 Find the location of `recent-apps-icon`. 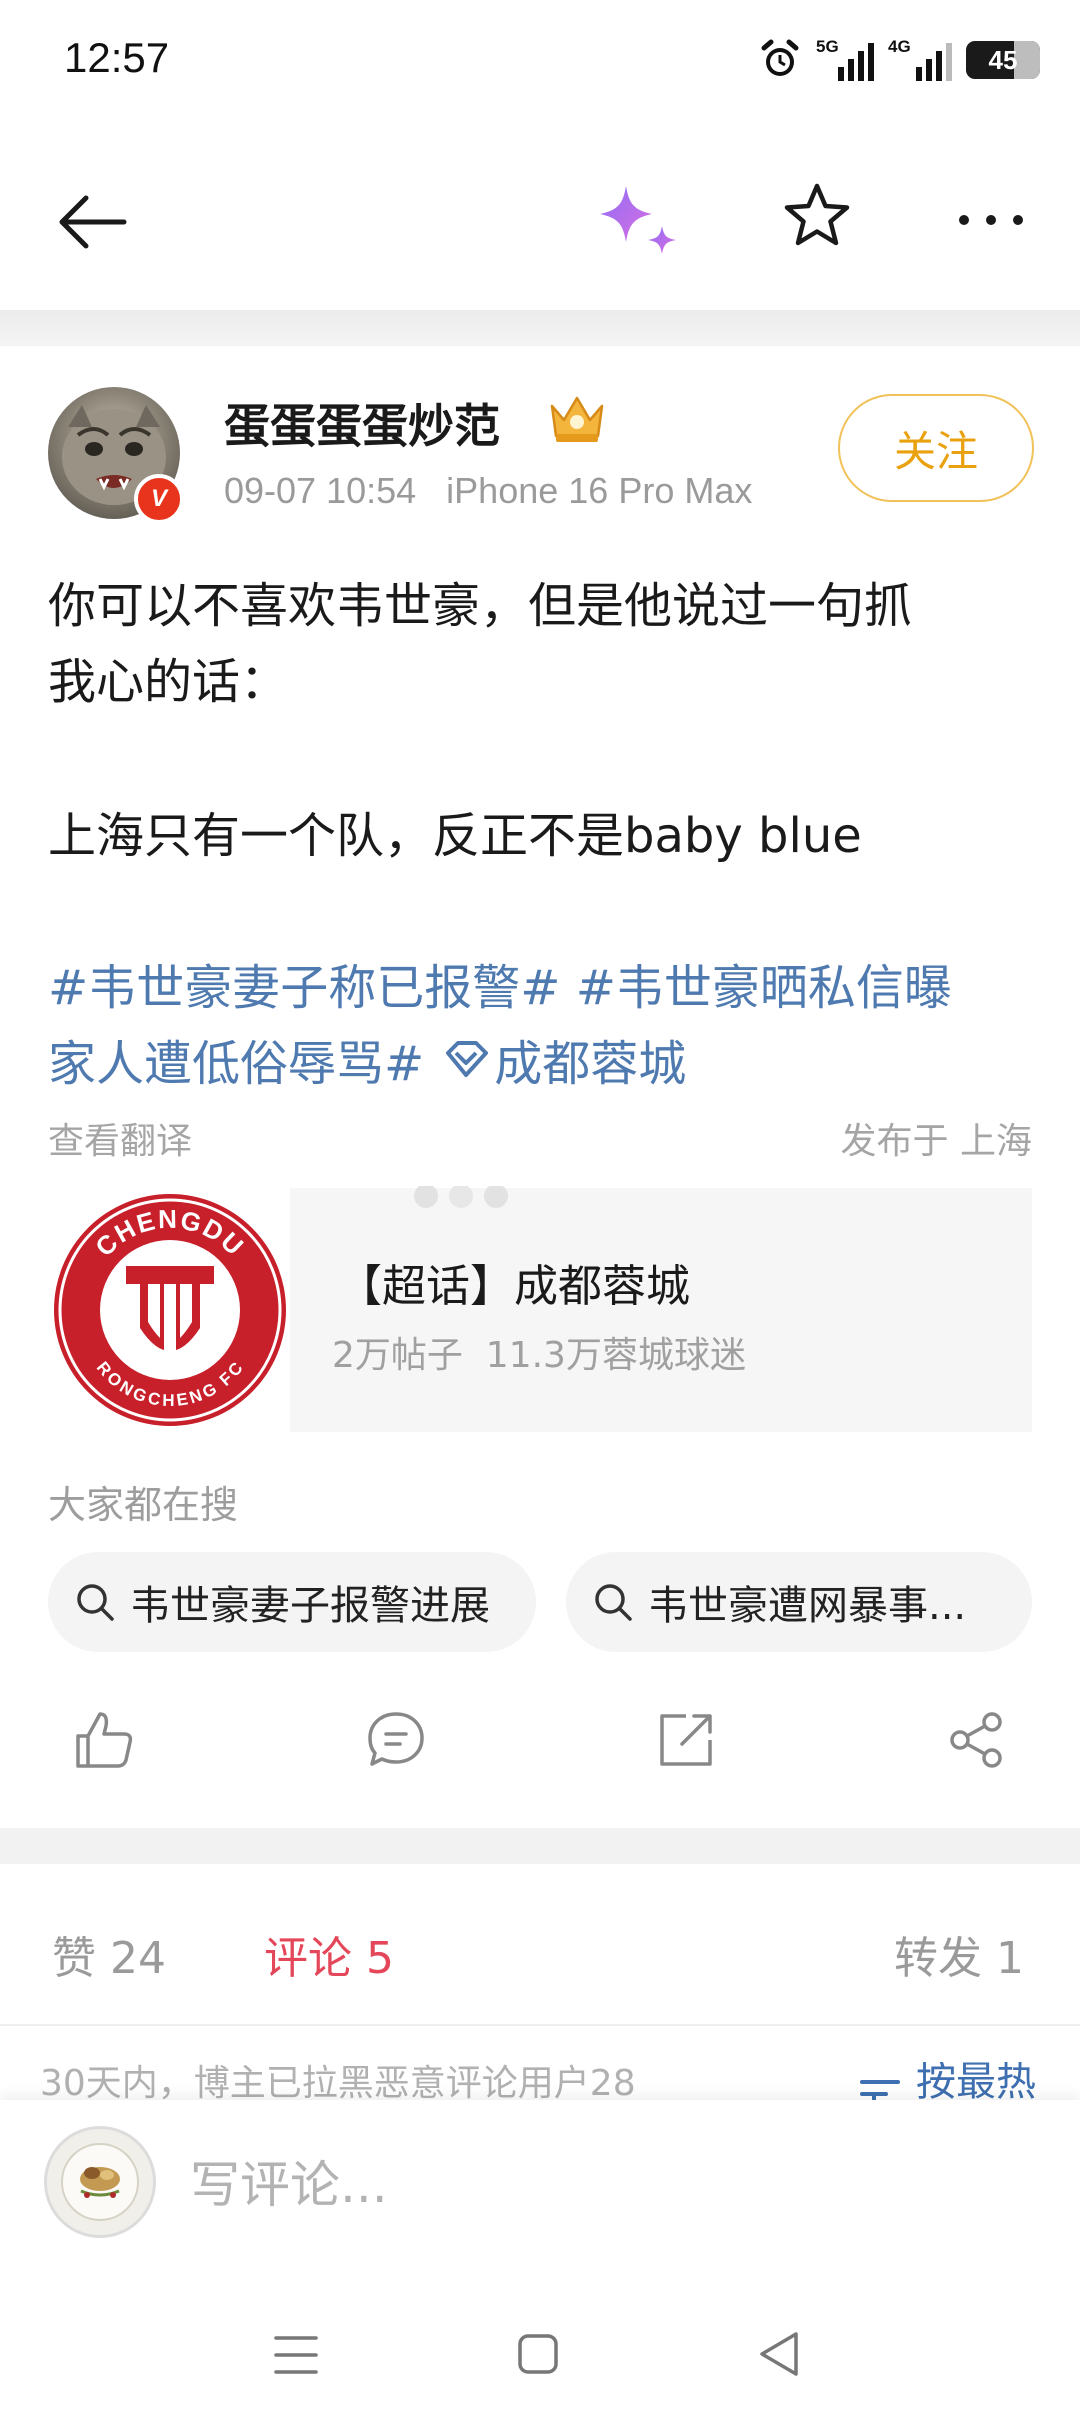

recent-apps-icon is located at coordinates (296, 2355).